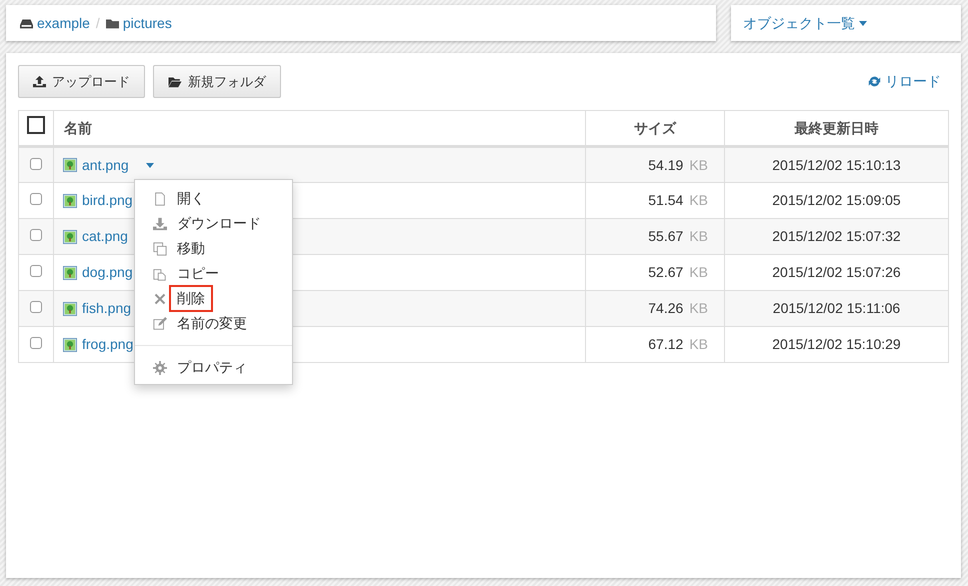  I want to click on file-name-link: bird.png, so click(107, 200).